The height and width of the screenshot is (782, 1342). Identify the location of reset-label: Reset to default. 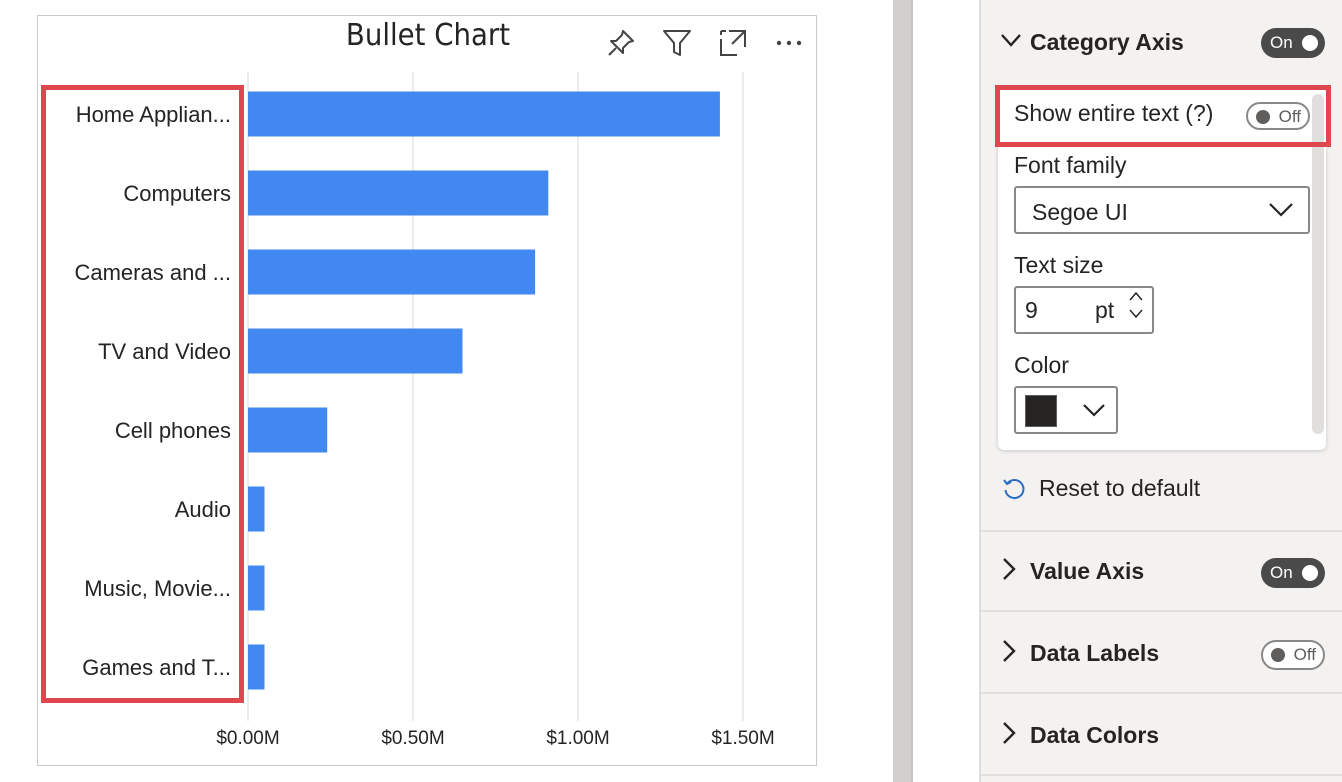
(1120, 488).